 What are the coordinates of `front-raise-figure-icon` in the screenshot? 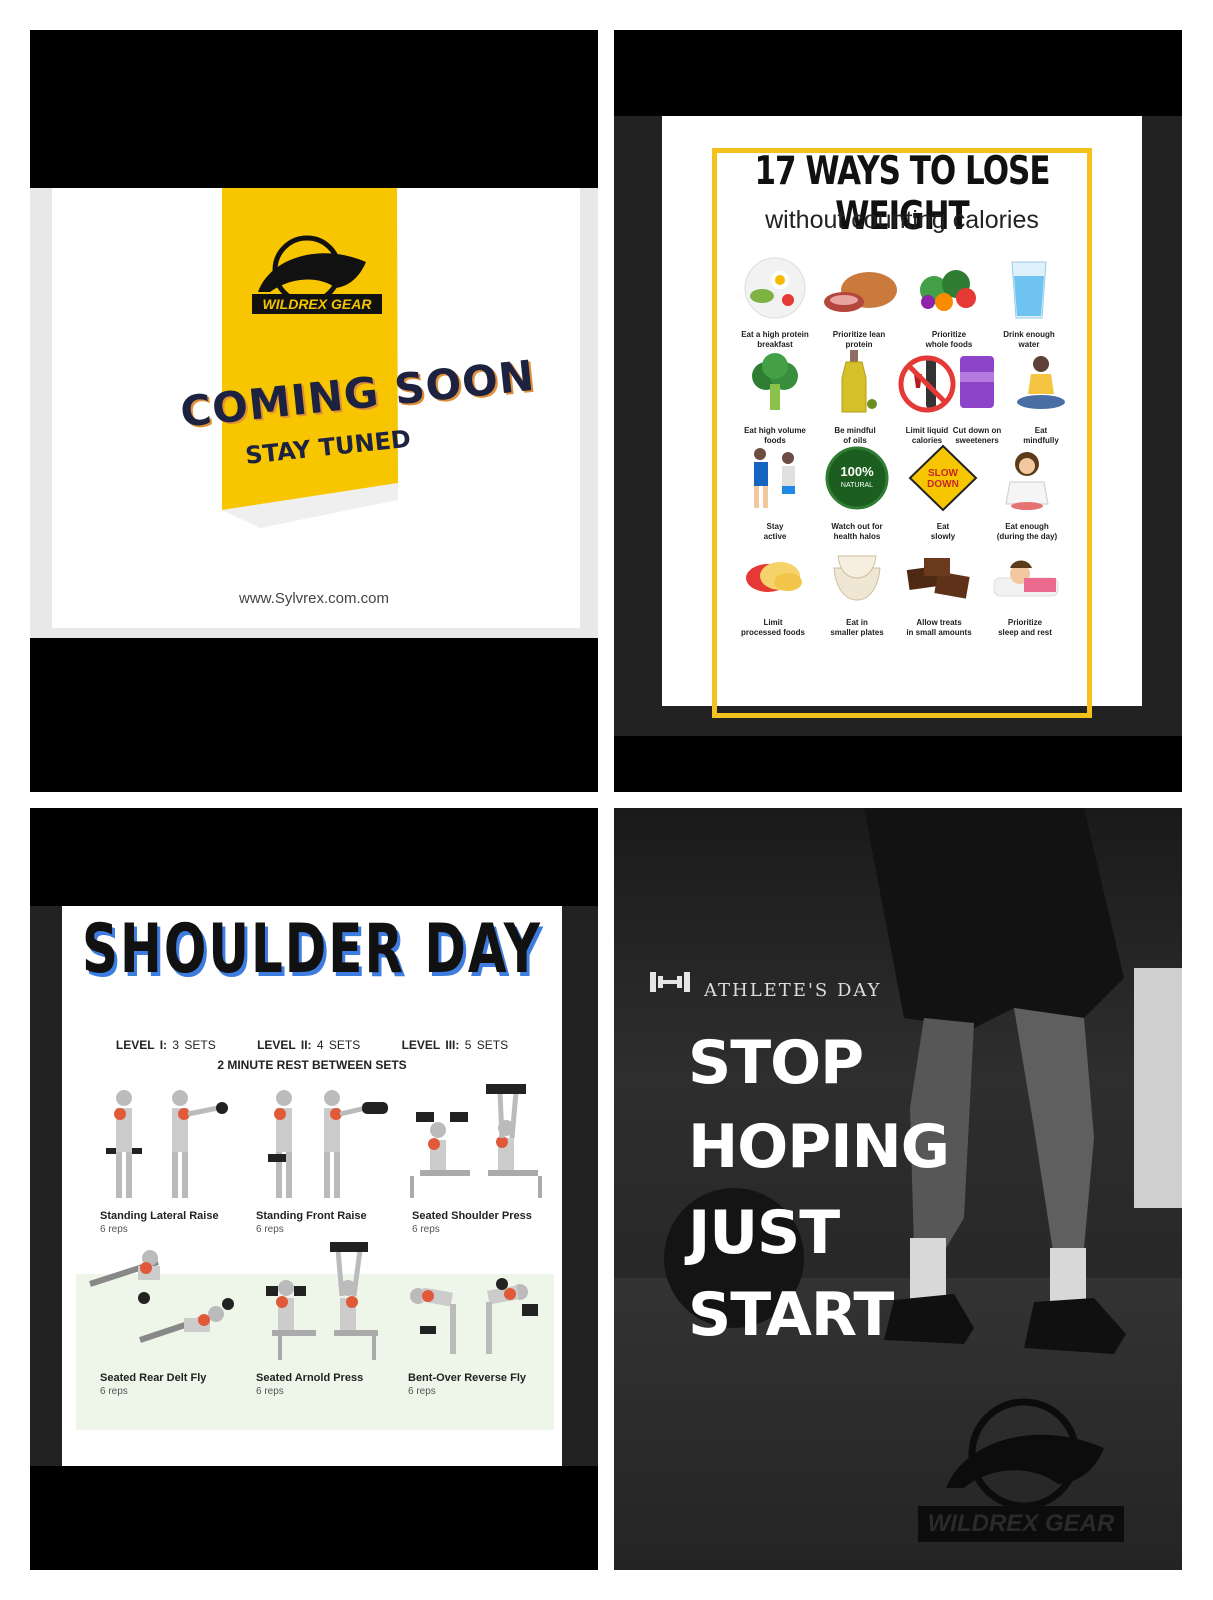 It's located at (328, 1144).